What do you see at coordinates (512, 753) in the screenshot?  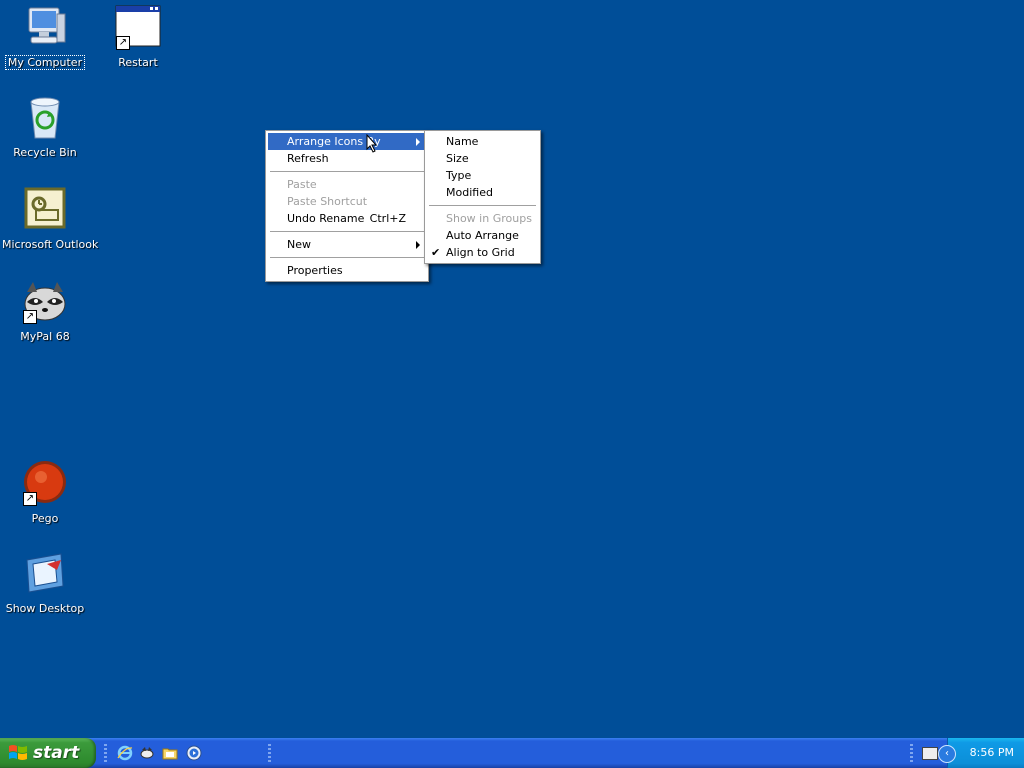 I see `taskbar: start ‹ 8:56 PM` at bounding box center [512, 753].